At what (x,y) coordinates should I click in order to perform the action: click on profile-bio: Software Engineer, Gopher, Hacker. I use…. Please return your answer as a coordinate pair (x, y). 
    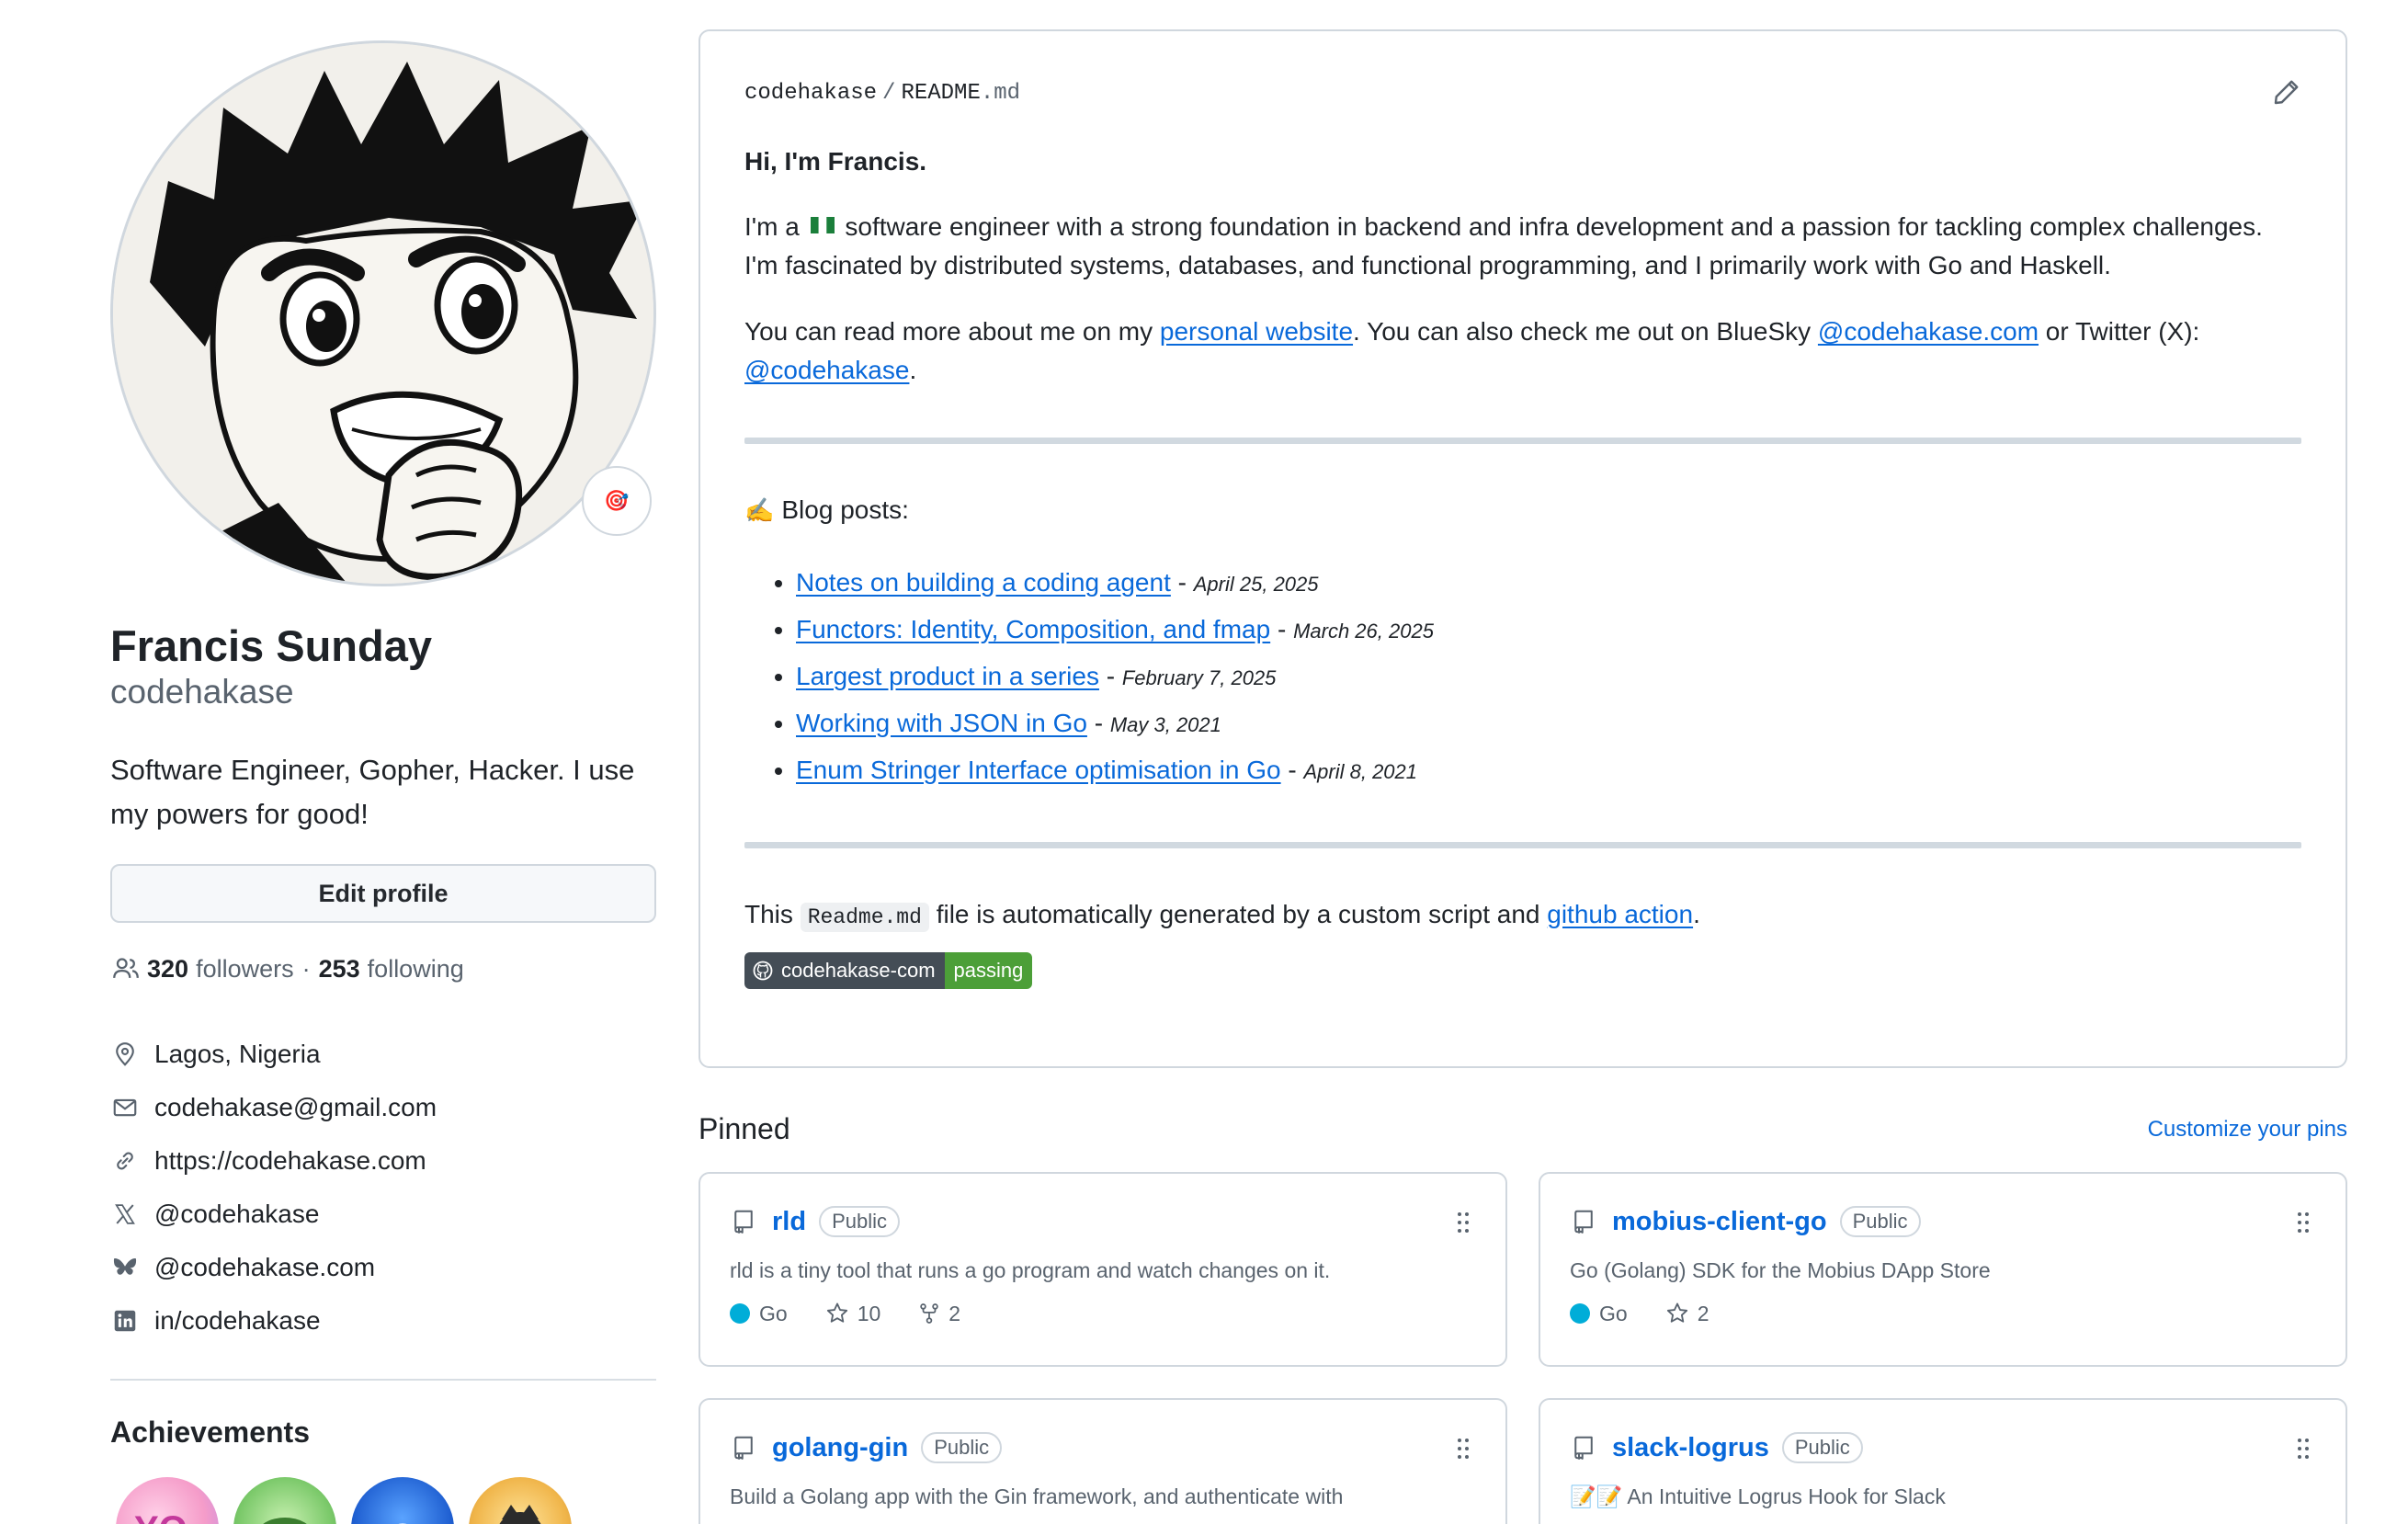
    Looking at the image, I should click on (372, 792).